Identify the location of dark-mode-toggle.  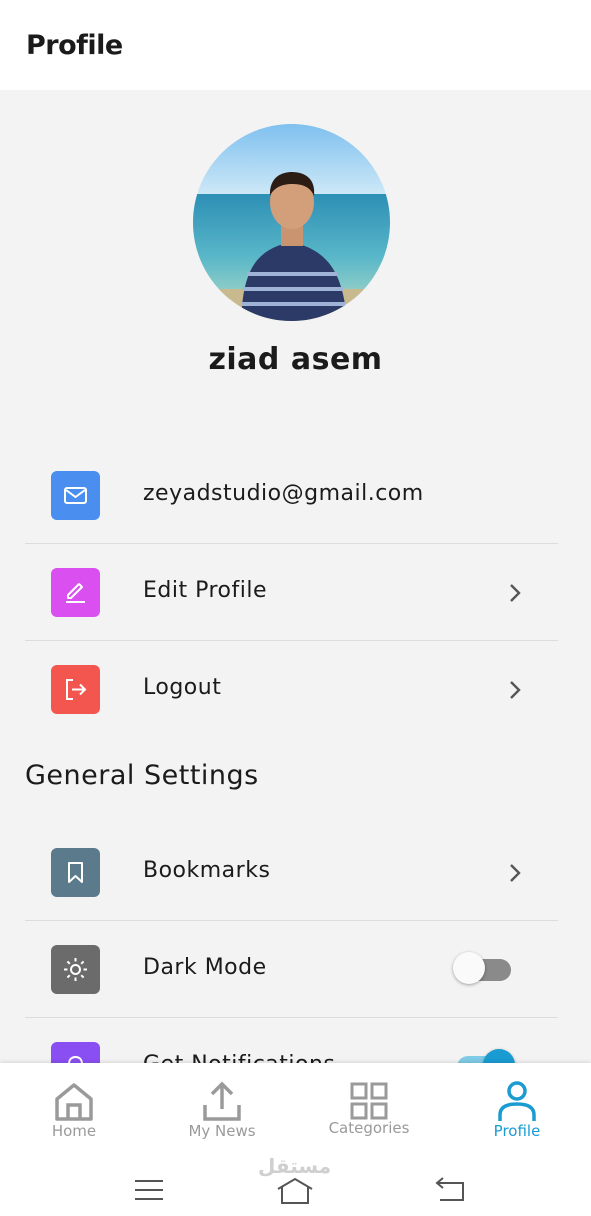
(484, 966).